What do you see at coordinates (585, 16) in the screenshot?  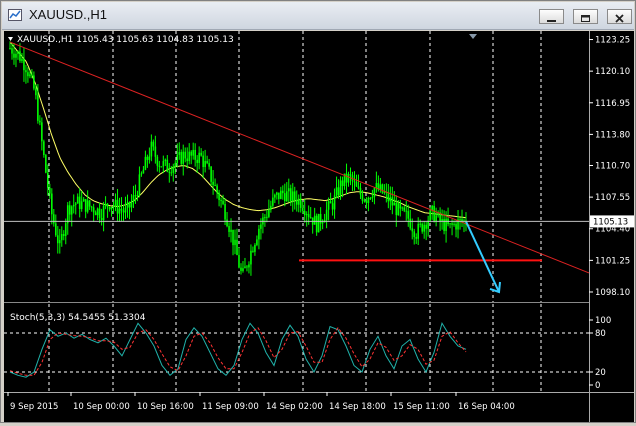 I see `maximize-button` at bounding box center [585, 16].